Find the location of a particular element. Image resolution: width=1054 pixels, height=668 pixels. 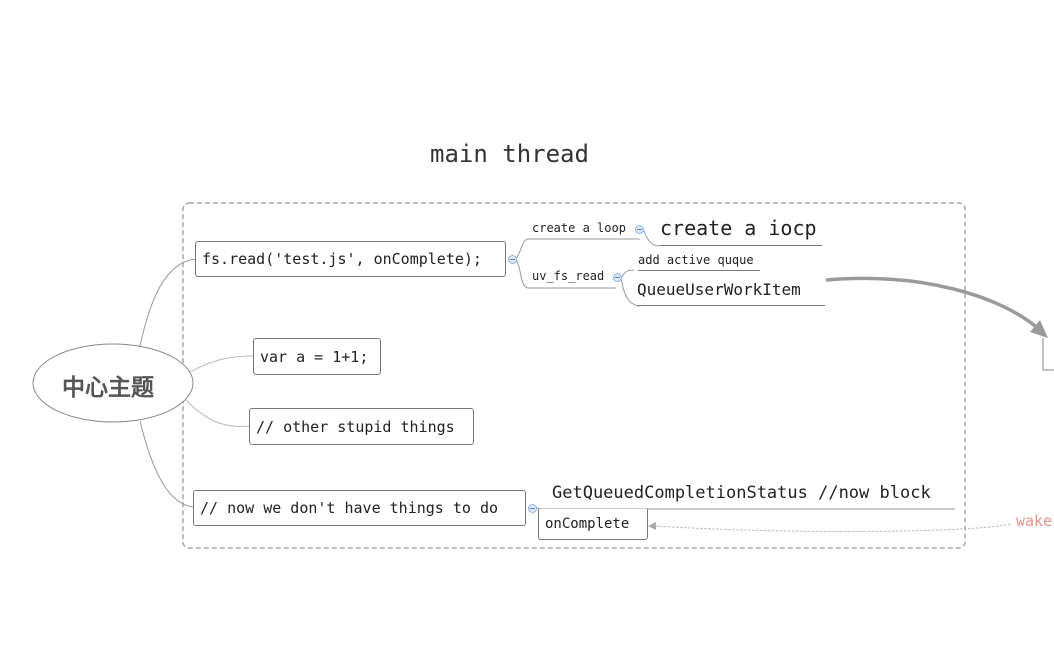

diagram-title: main thread is located at coordinates (509, 154).